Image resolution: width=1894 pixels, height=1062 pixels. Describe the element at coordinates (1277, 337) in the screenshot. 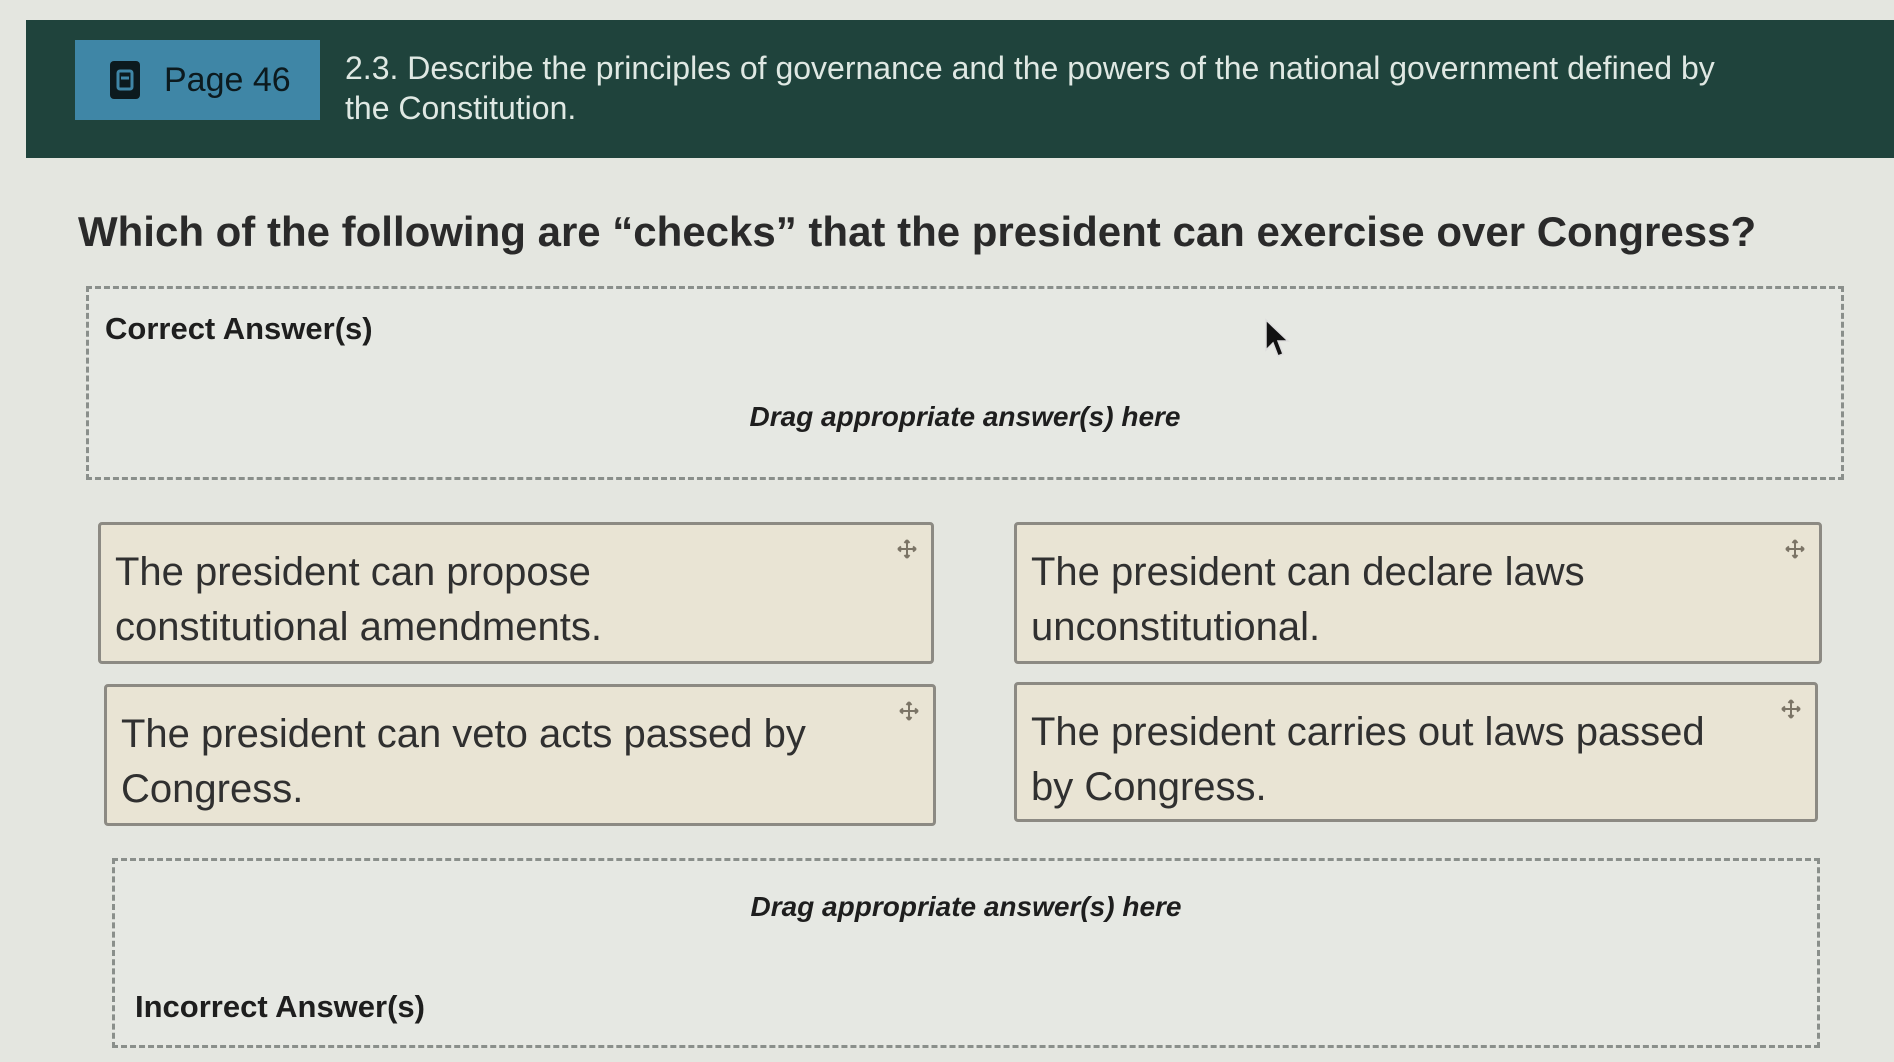

I see `cursor-icon` at that location.